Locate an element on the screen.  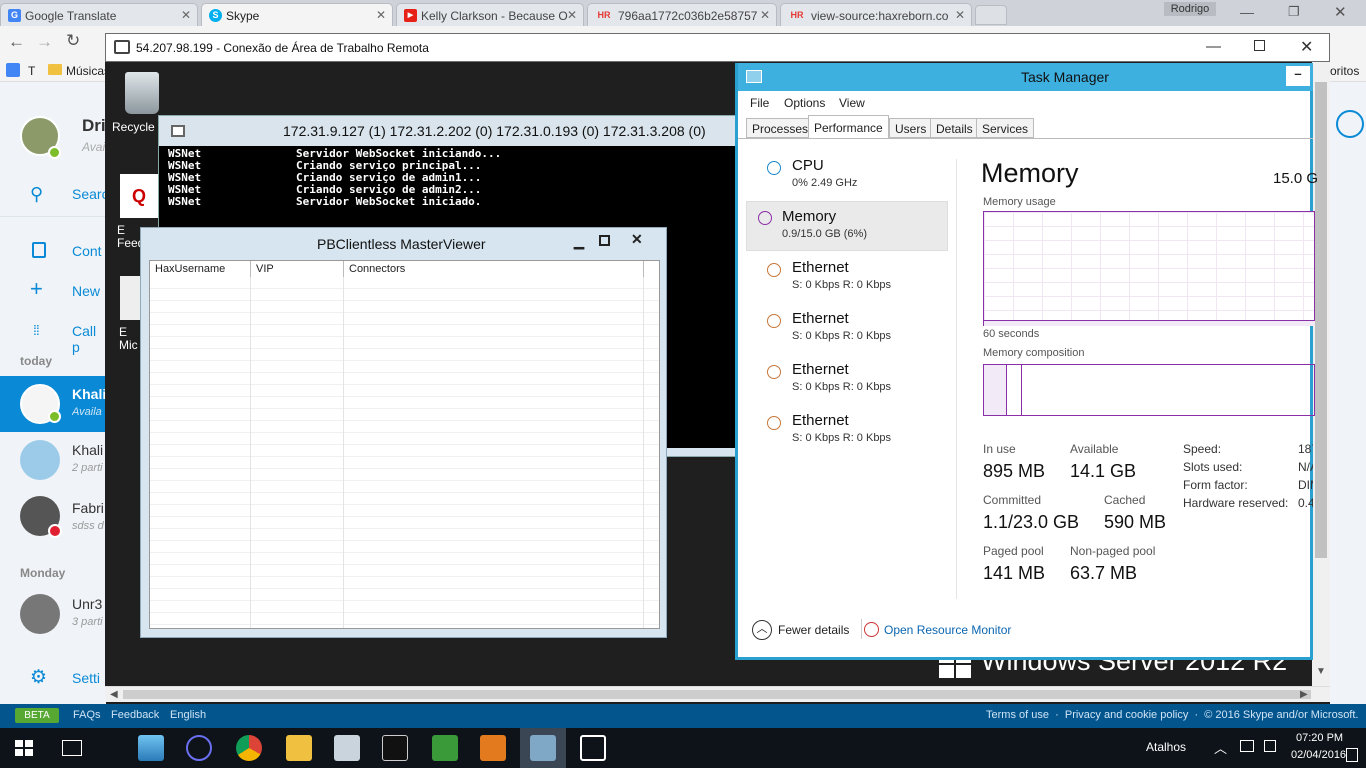
feedback-link: Feedback is located at coordinates (135, 715).